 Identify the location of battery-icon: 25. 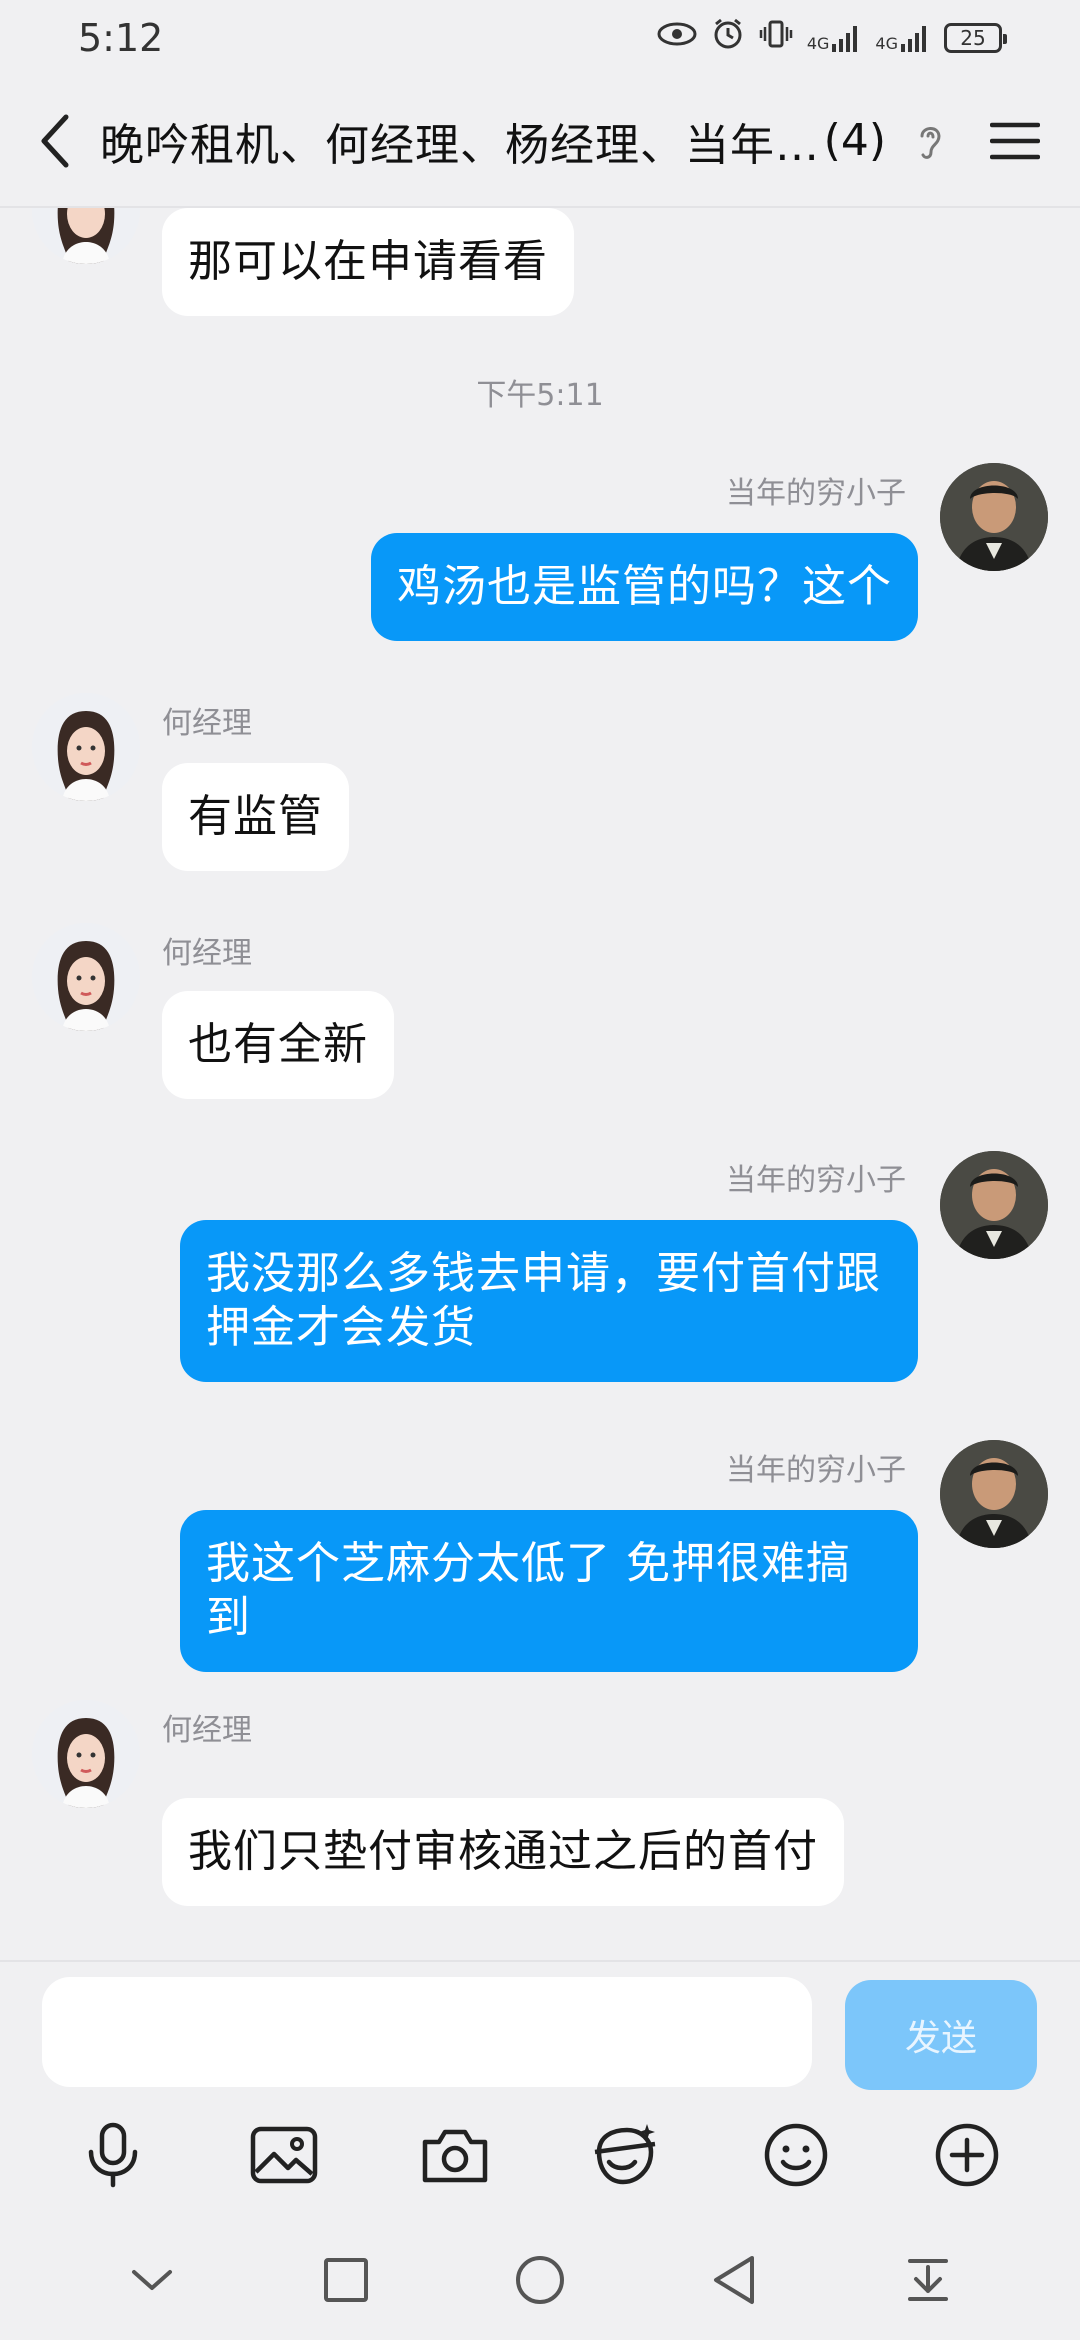
(975, 37).